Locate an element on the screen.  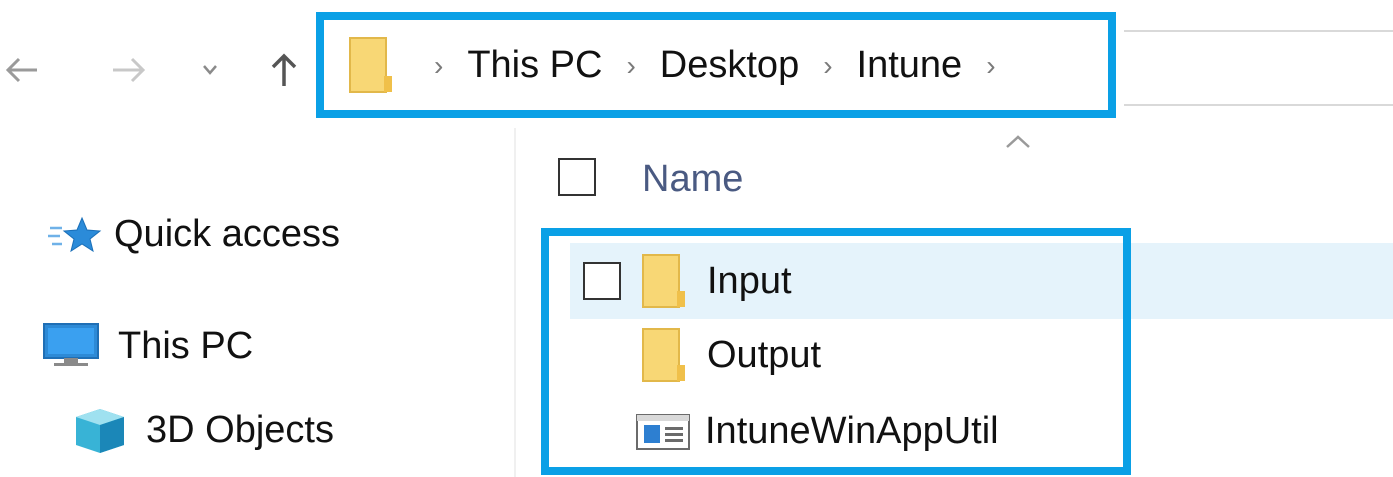
chevron-down-icon is located at coordinates (210, 70).